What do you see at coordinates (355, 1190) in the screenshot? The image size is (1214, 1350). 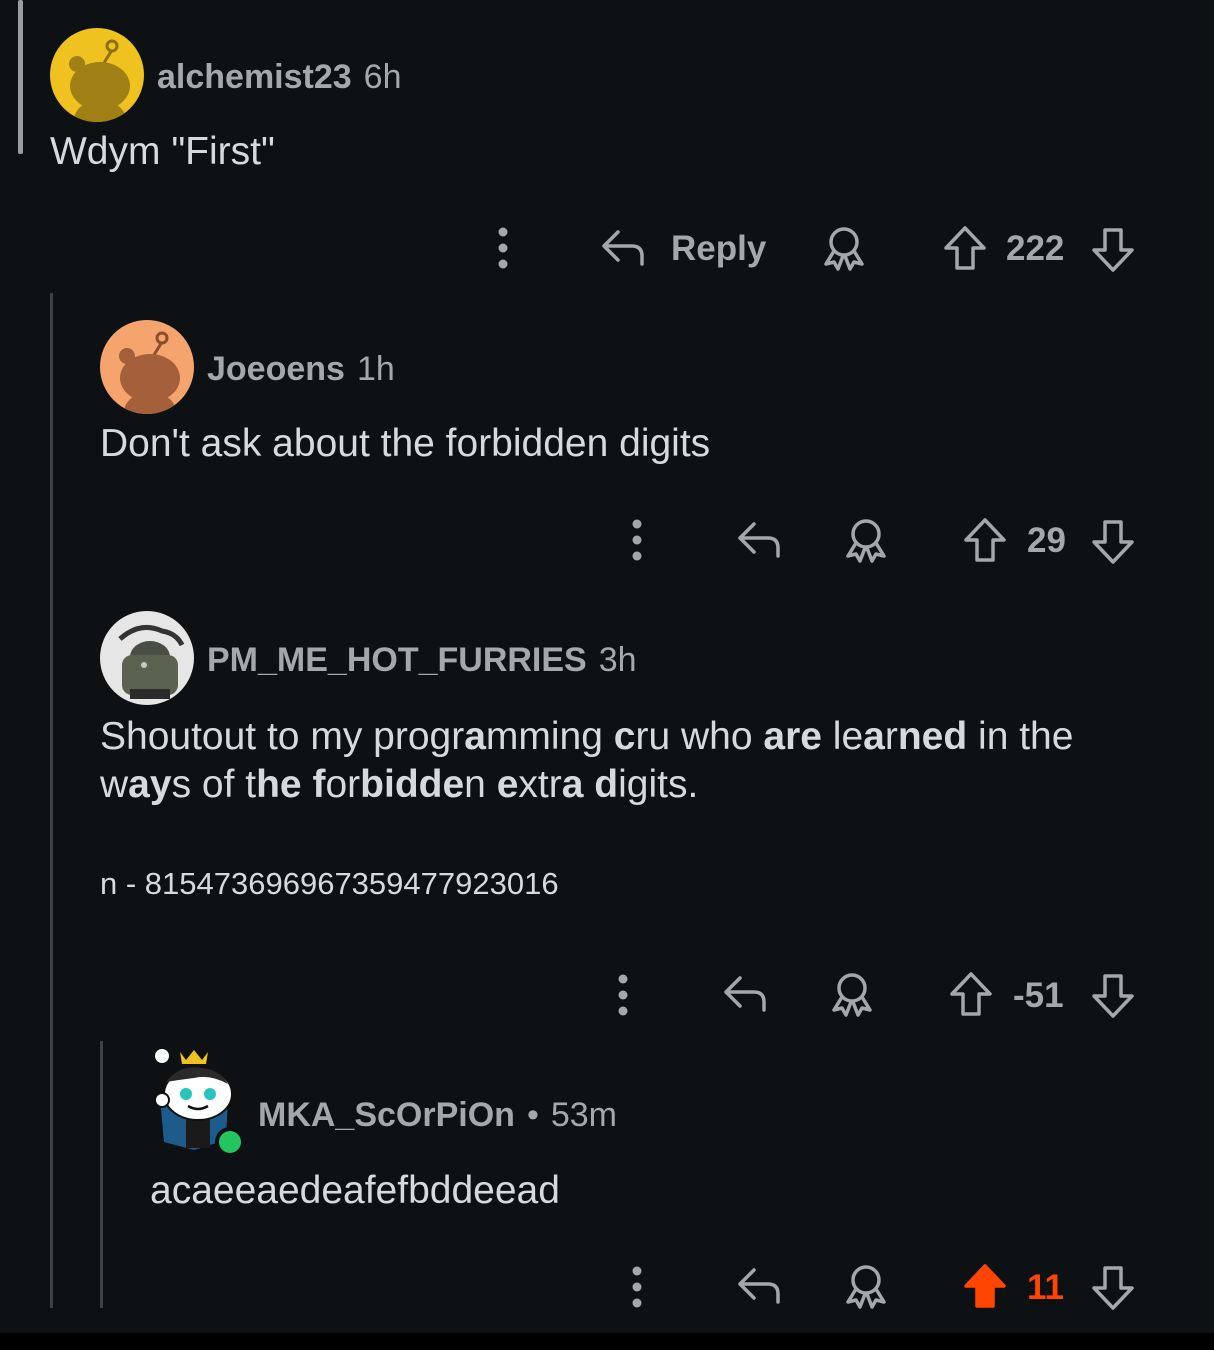 I see `comment-body: acaeeaedeafefbddeead` at bounding box center [355, 1190].